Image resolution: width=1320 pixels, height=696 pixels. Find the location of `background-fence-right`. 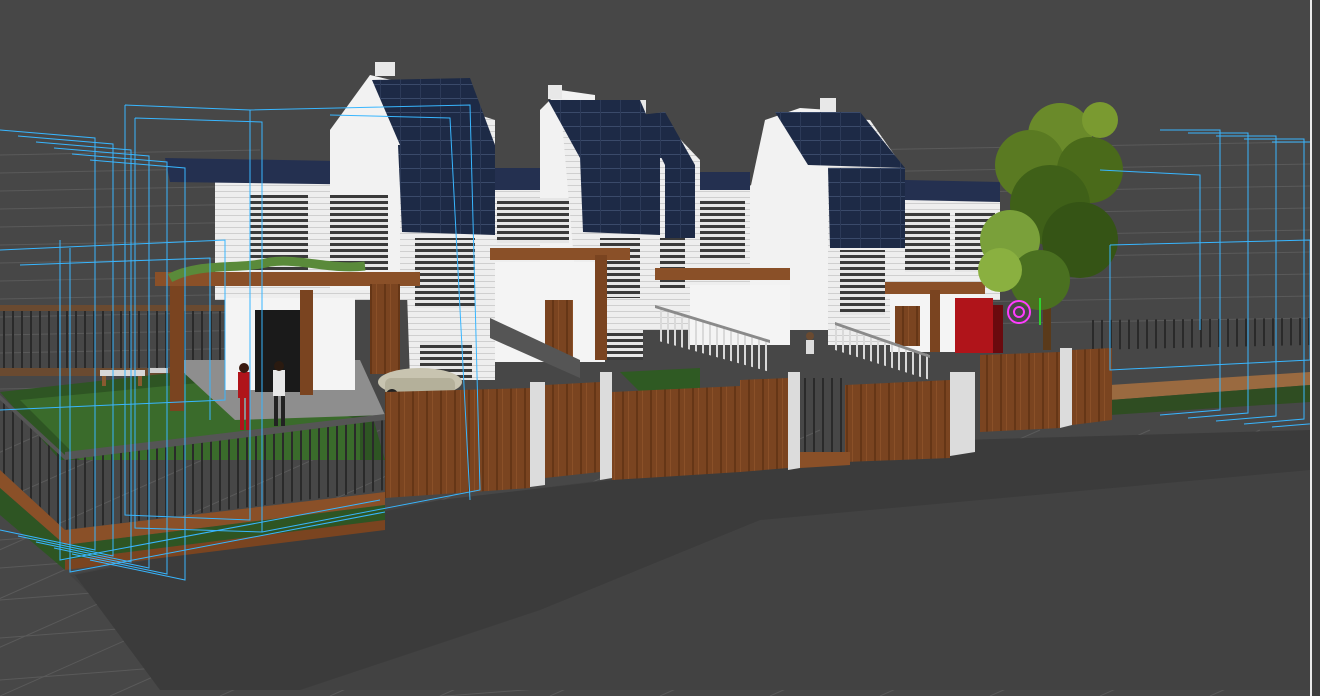

background-fence-right is located at coordinates (1200, 366).